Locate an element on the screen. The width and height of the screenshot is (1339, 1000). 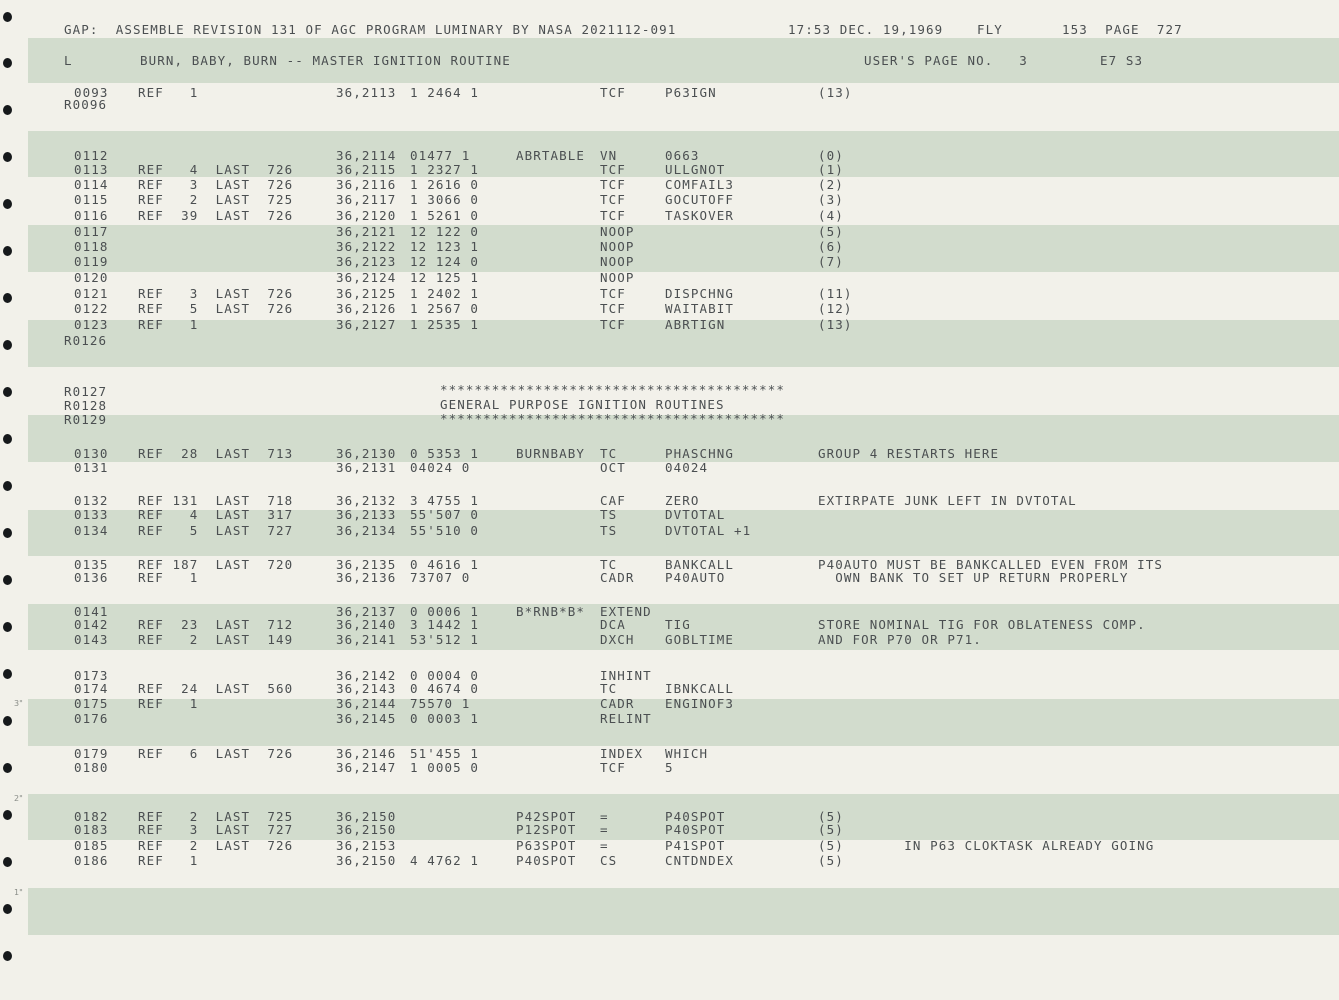
seq-number: R0129 is located at coordinates (86, 419).